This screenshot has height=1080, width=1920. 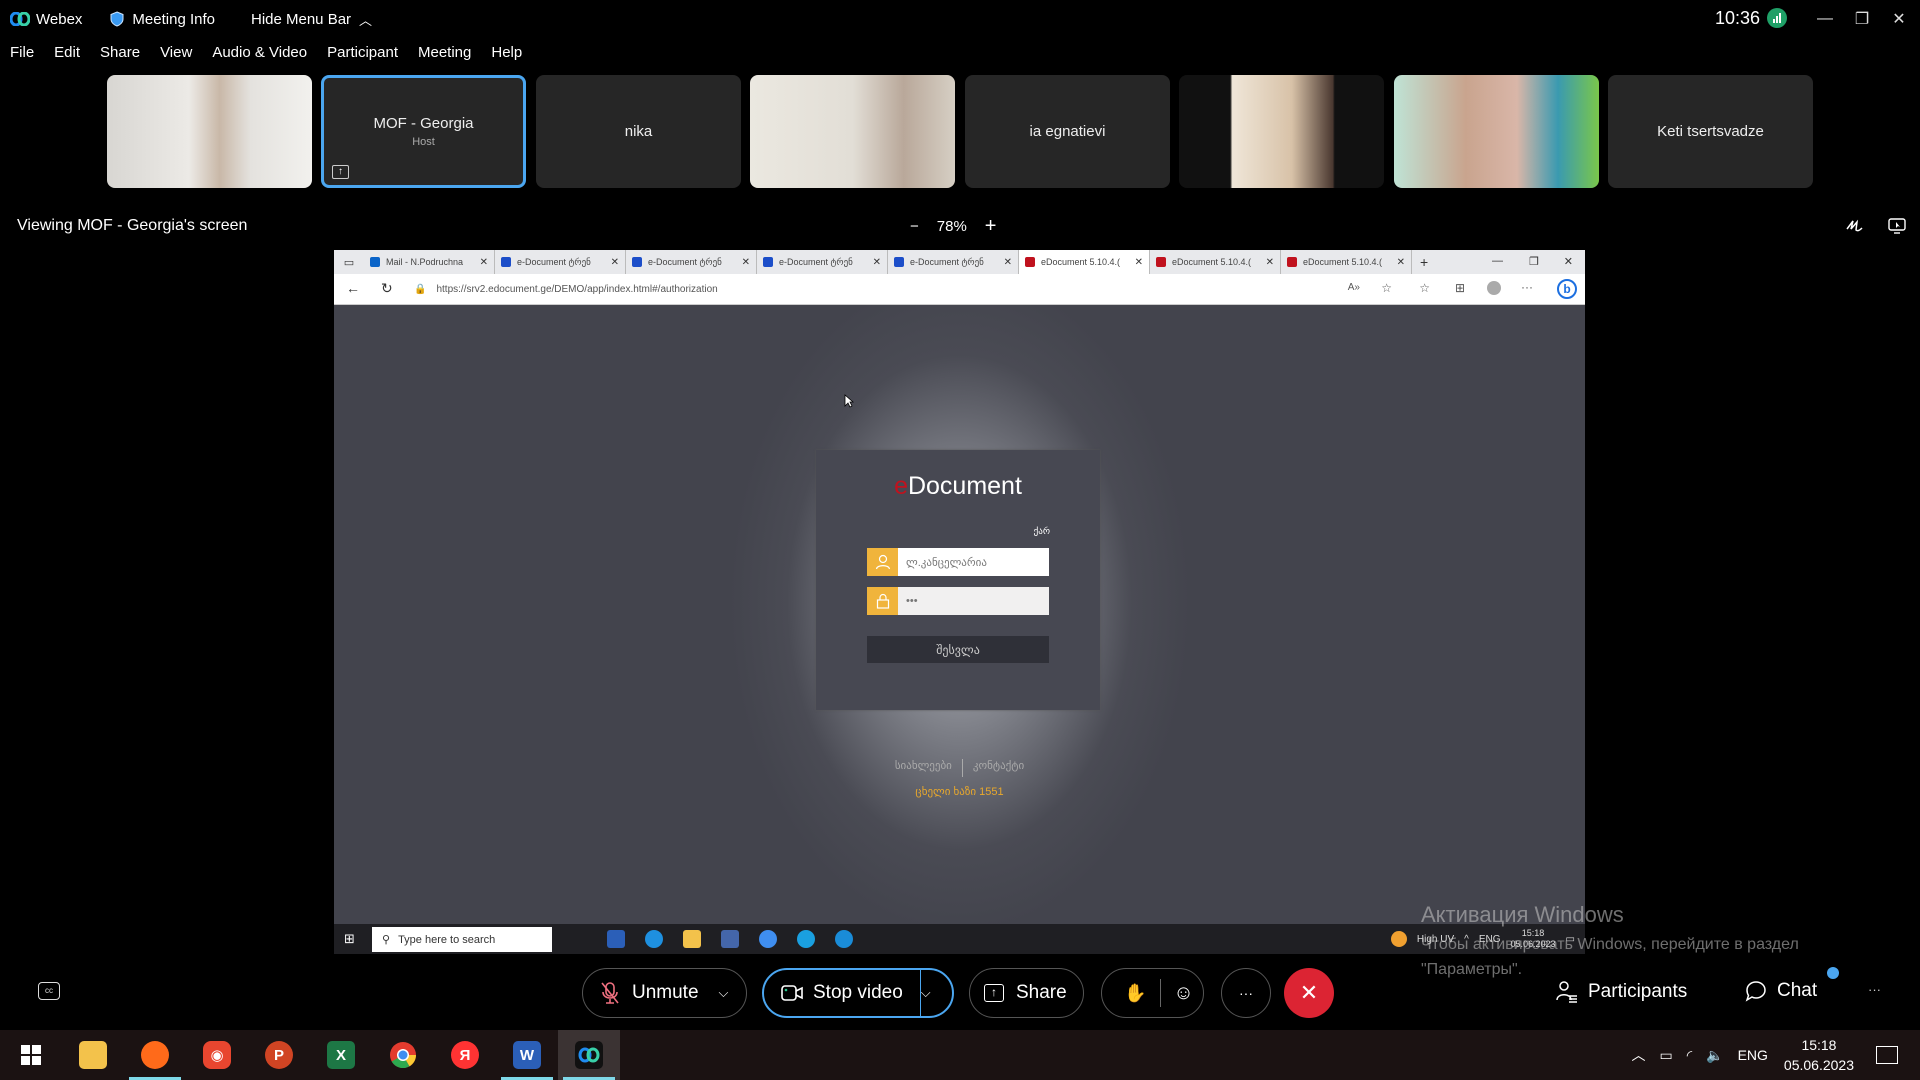 What do you see at coordinates (506, 56) in the screenshot?
I see `menu-help: Help` at bounding box center [506, 56].